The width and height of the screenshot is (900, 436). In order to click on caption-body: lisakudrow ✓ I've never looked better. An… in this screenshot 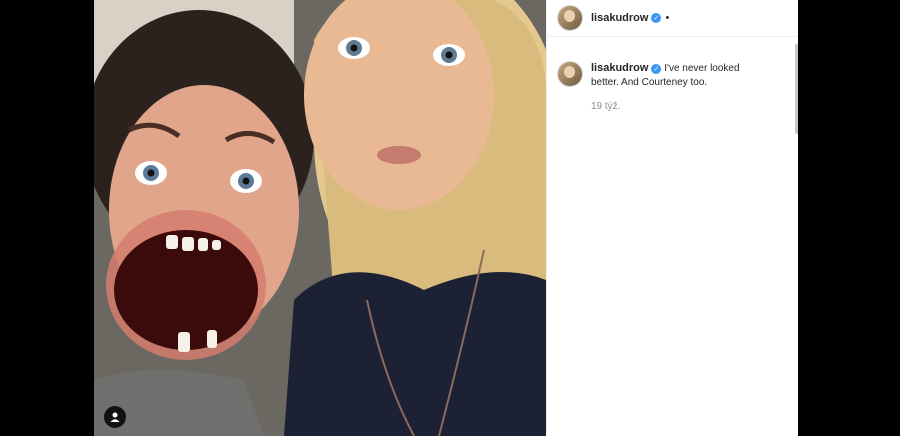, I will do `click(676, 87)`.